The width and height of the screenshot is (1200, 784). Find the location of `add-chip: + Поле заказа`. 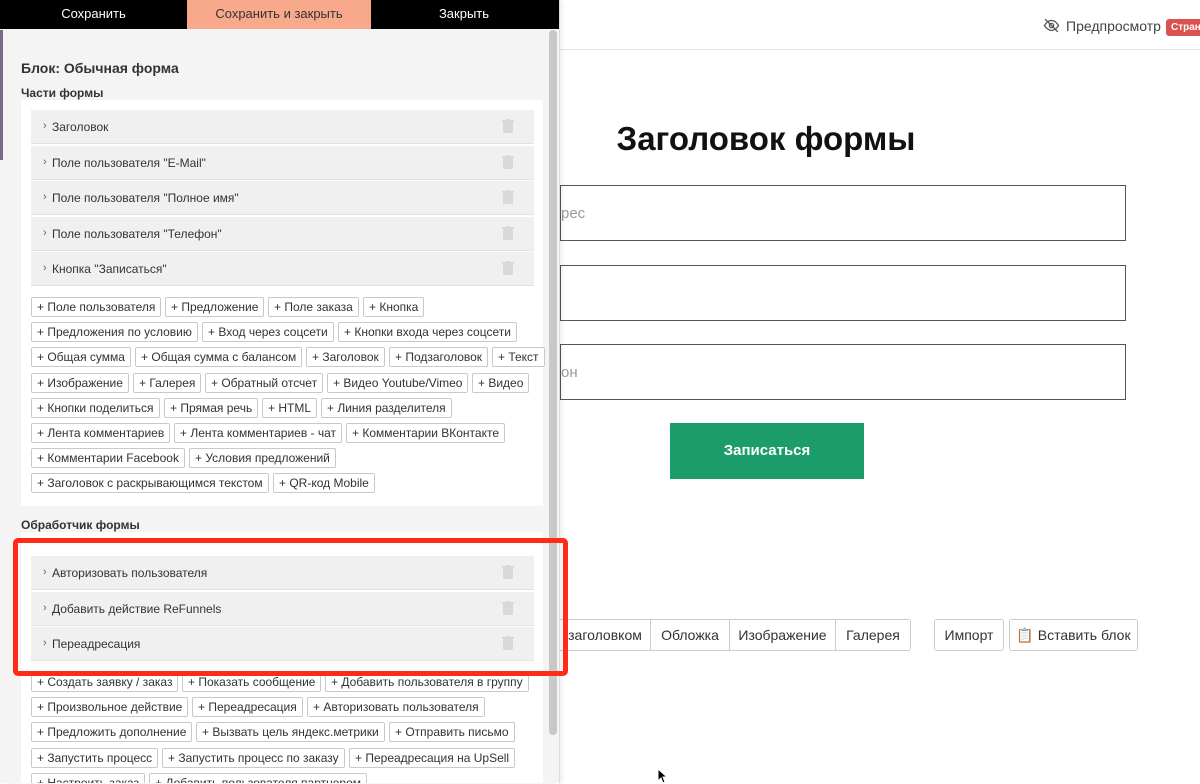

add-chip: + Поле заказа is located at coordinates (313, 307).